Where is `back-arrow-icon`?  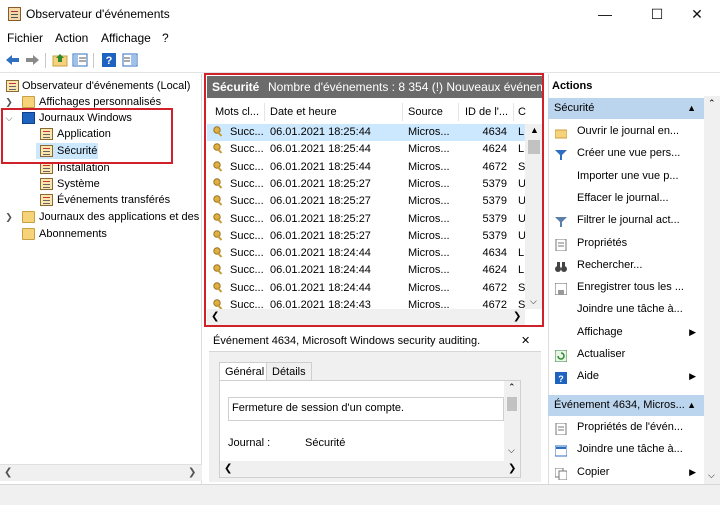
back-arrow-icon is located at coordinates (13, 60).